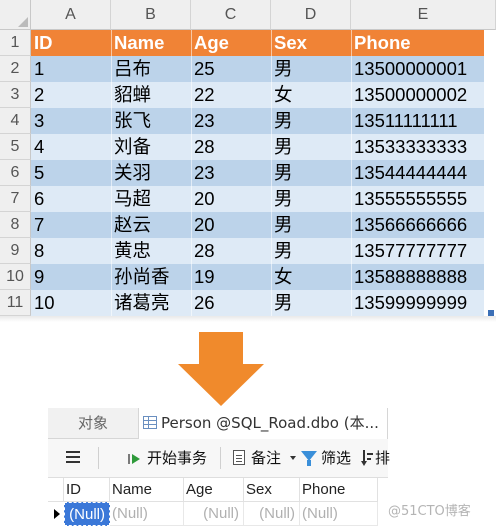 The width and height of the screenshot is (496, 530). Describe the element at coordinates (71, 303) in the screenshot. I see `cell-a11: 10` at that location.